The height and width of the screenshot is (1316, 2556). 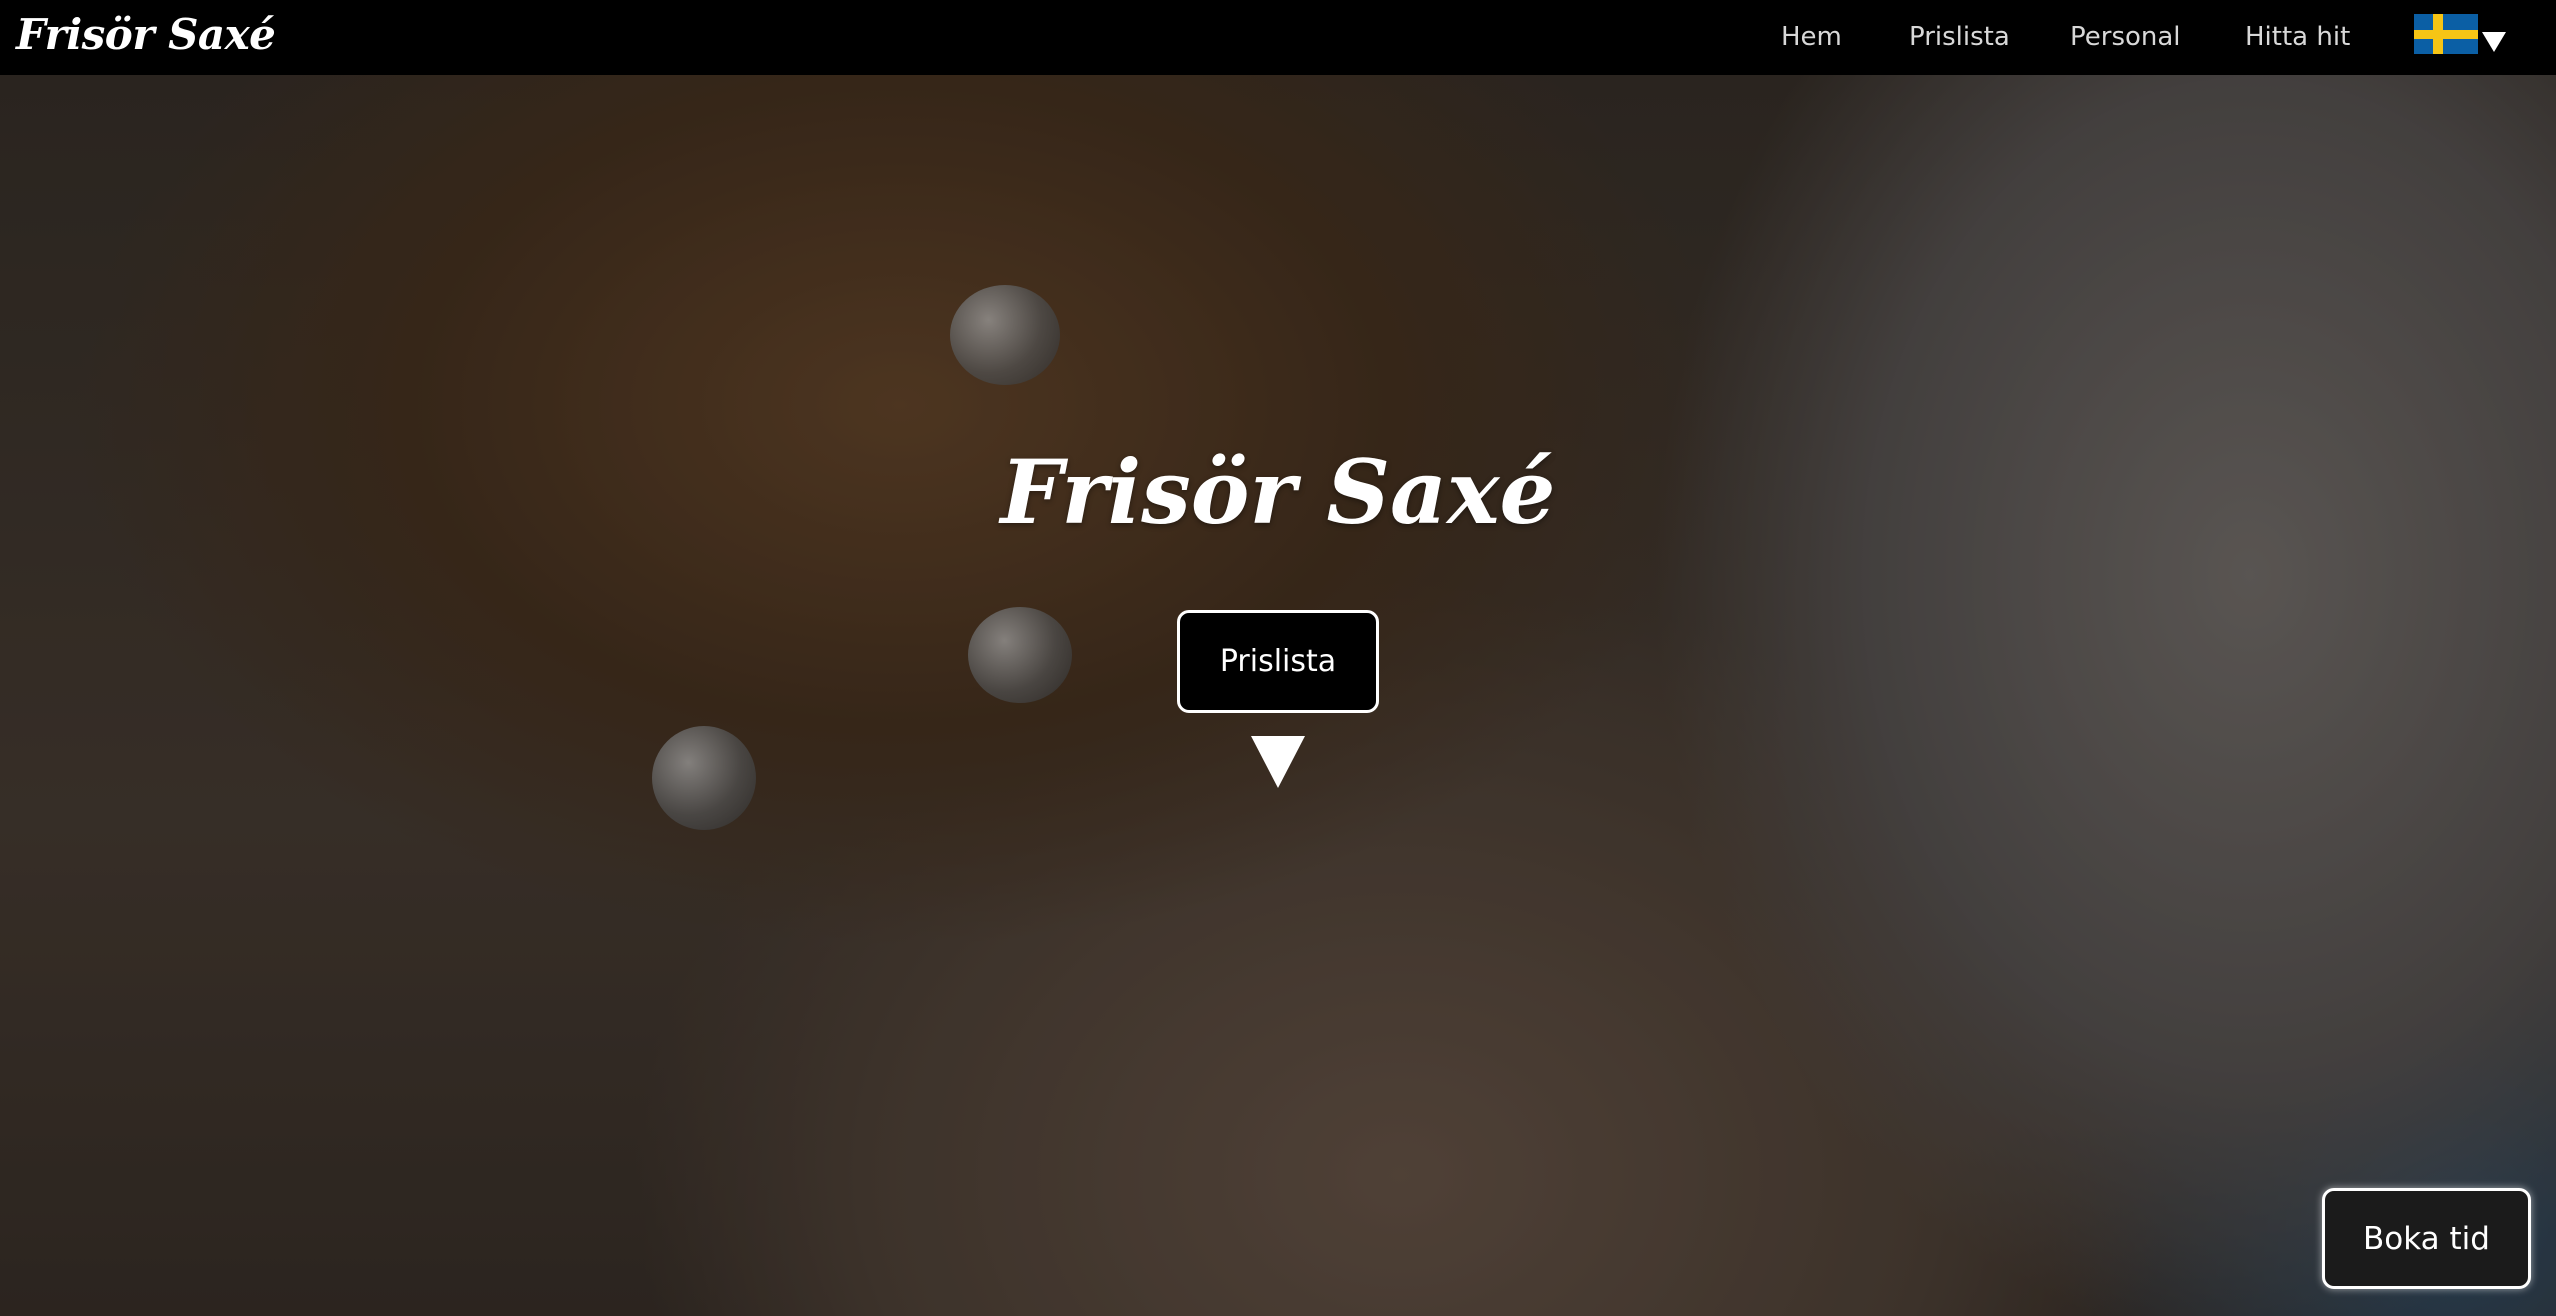 I want to click on down-triangle-icon, so click(x=1278, y=762).